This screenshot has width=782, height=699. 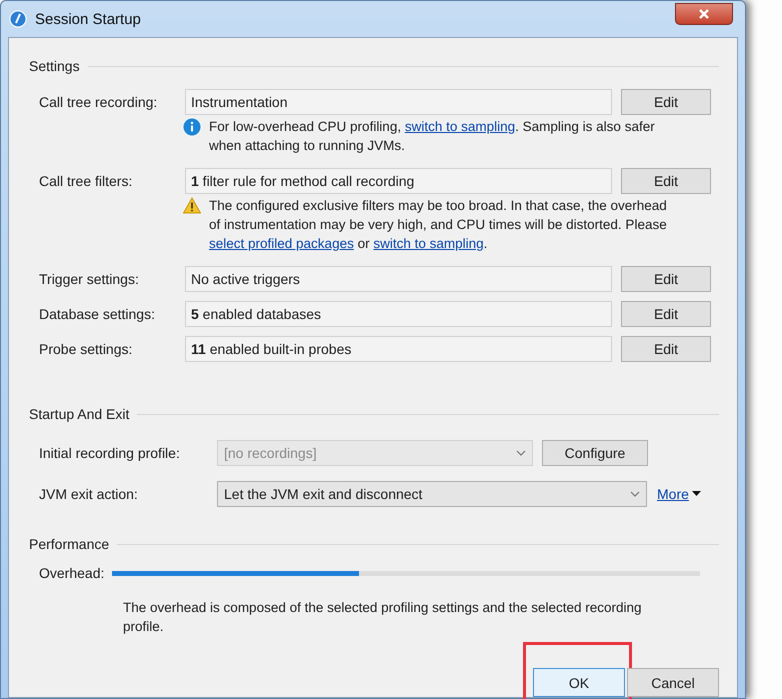 What do you see at coordinates (281, 243) in the screenshot?
I see `link: select profiled packages` at bounding box center [281, 243].